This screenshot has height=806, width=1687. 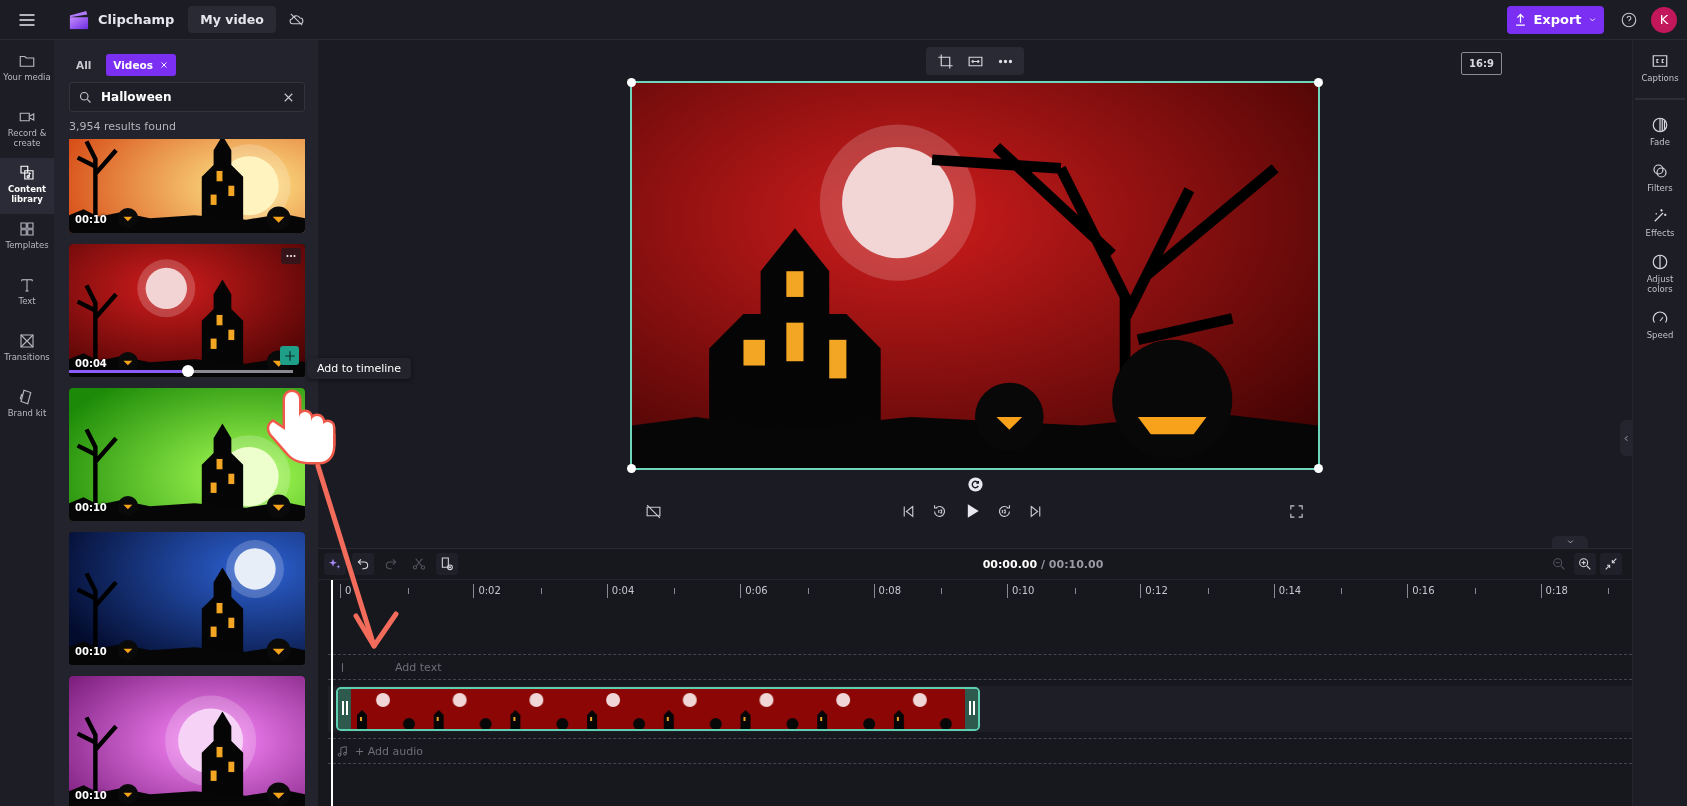 What do you see at coordinates (391, 564) in the screenshot?
I see `redo-icon` at bounding box center [391, 564].